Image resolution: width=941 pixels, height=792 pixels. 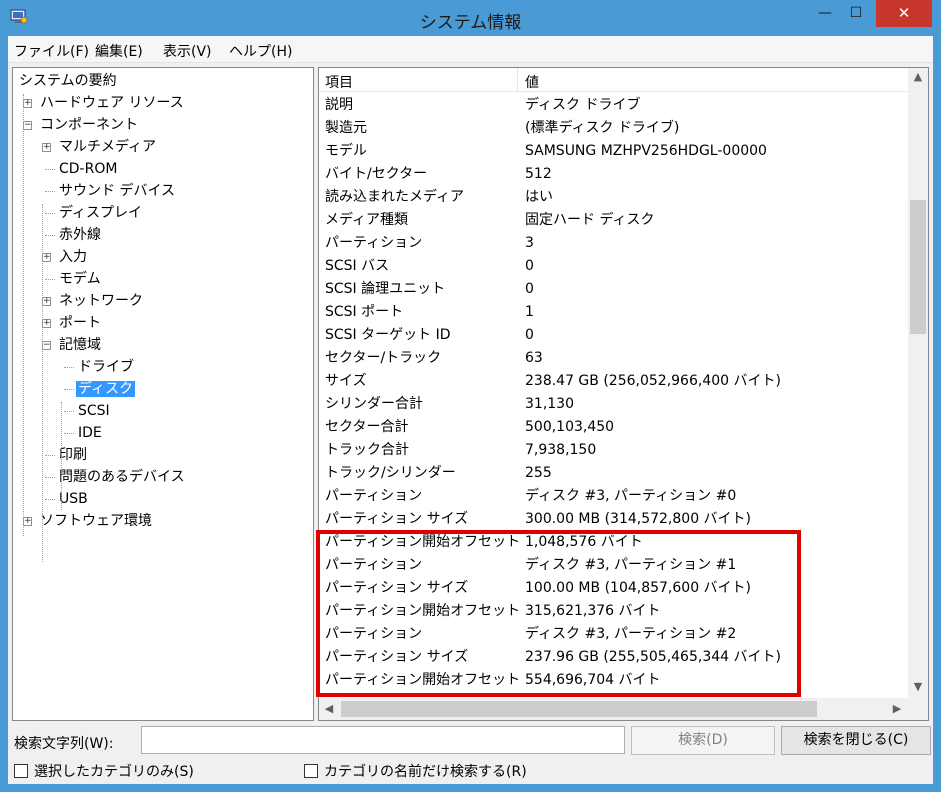 What do you see at coordinates (613, 565) in the screenshot?
I see `details-row: パーティション ディスク #3, パーティション #1` at bounding box center [613, 565].